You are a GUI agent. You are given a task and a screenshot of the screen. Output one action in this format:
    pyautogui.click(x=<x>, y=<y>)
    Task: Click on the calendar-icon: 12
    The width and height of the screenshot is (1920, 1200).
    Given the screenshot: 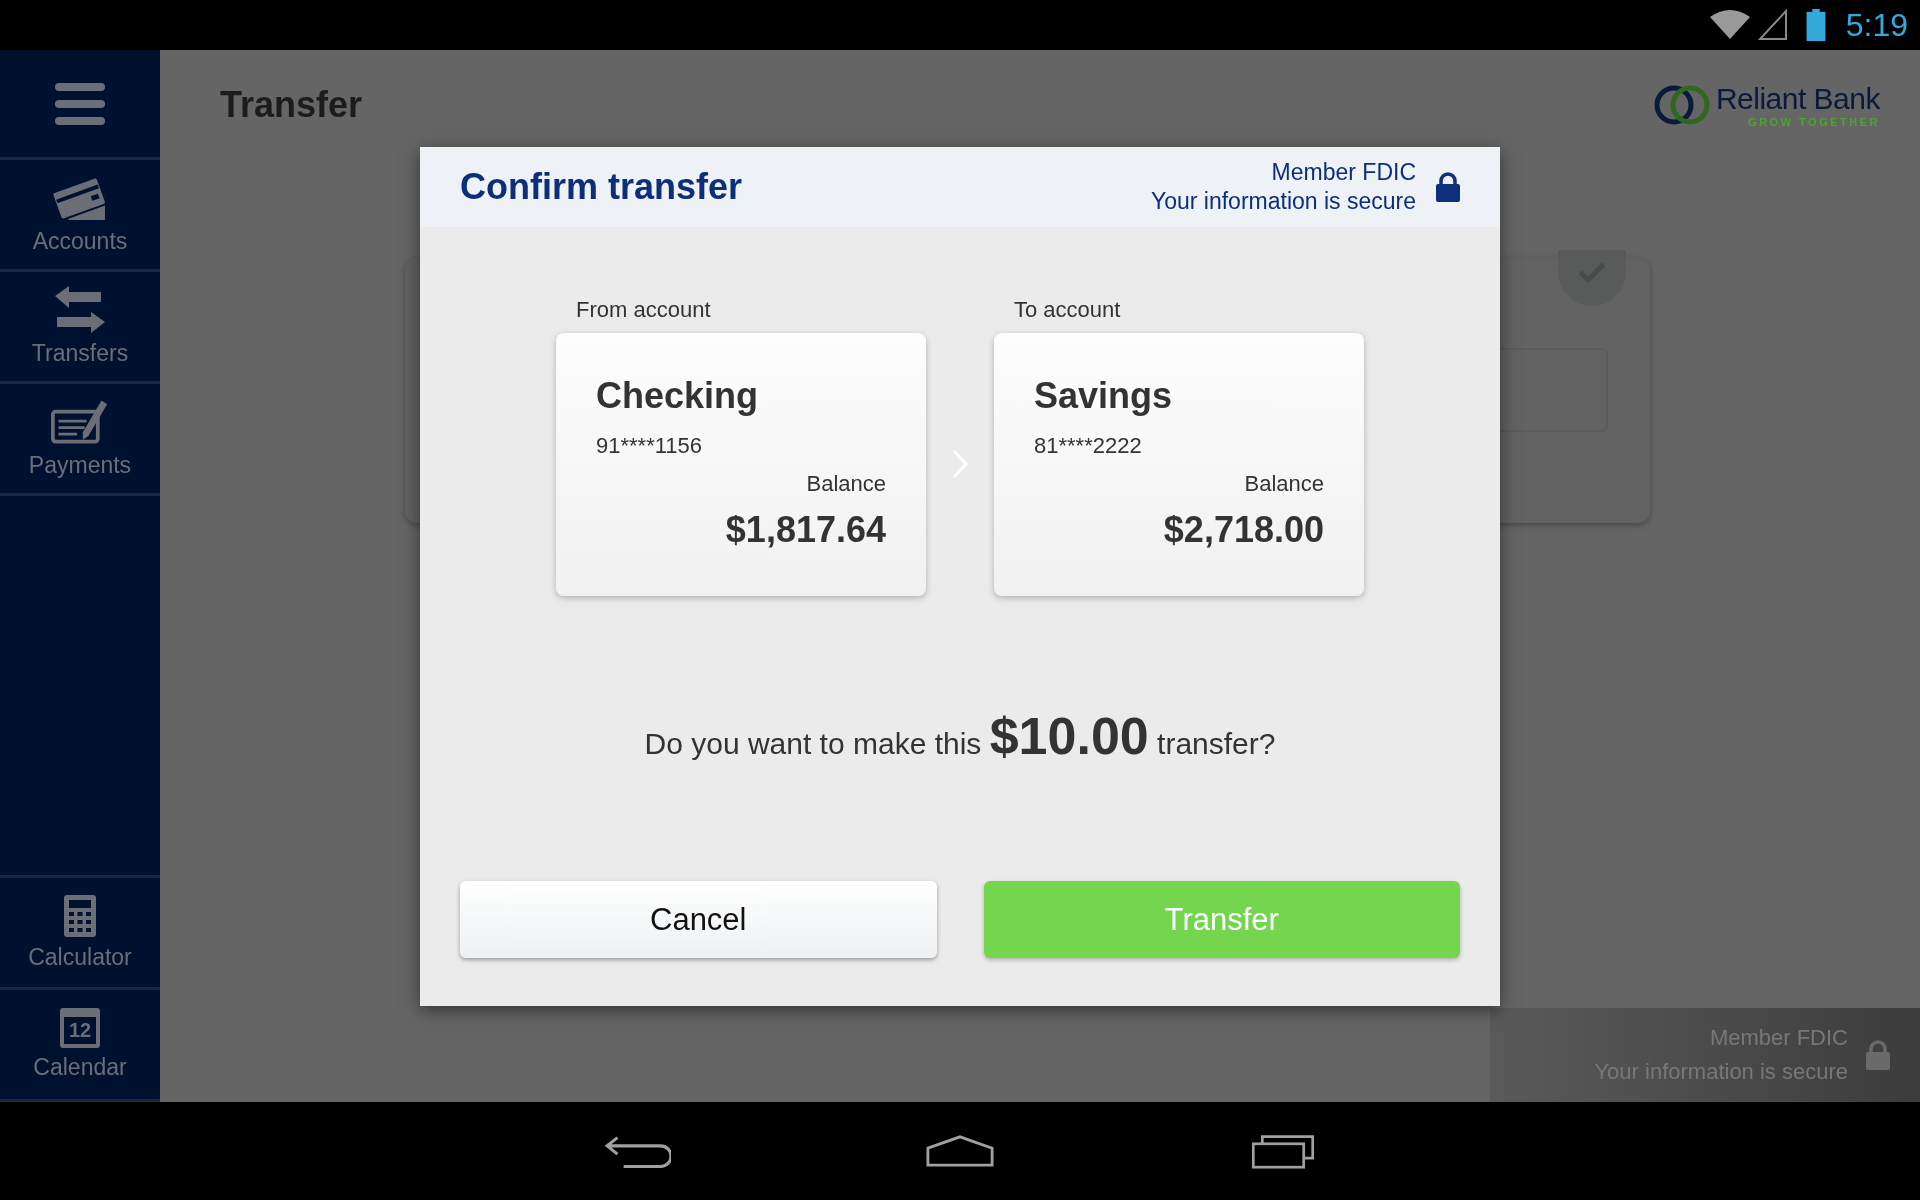 What is the action you would take?
    pyautogui.click(x=80, y=1028)
    